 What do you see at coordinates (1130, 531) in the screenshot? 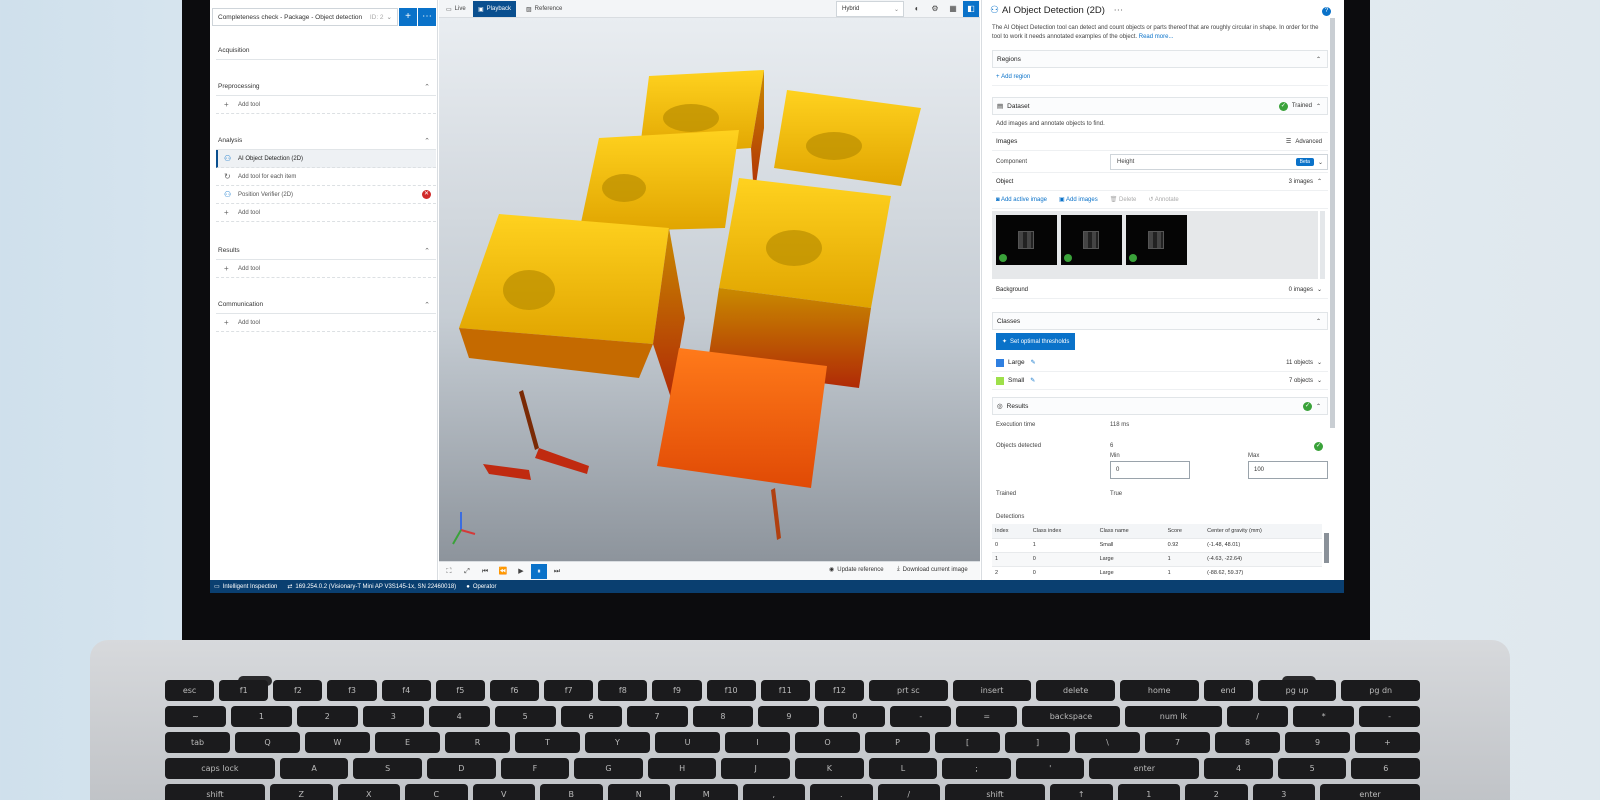
I see `column-header: Class name` at bounding box center [1130, 531].